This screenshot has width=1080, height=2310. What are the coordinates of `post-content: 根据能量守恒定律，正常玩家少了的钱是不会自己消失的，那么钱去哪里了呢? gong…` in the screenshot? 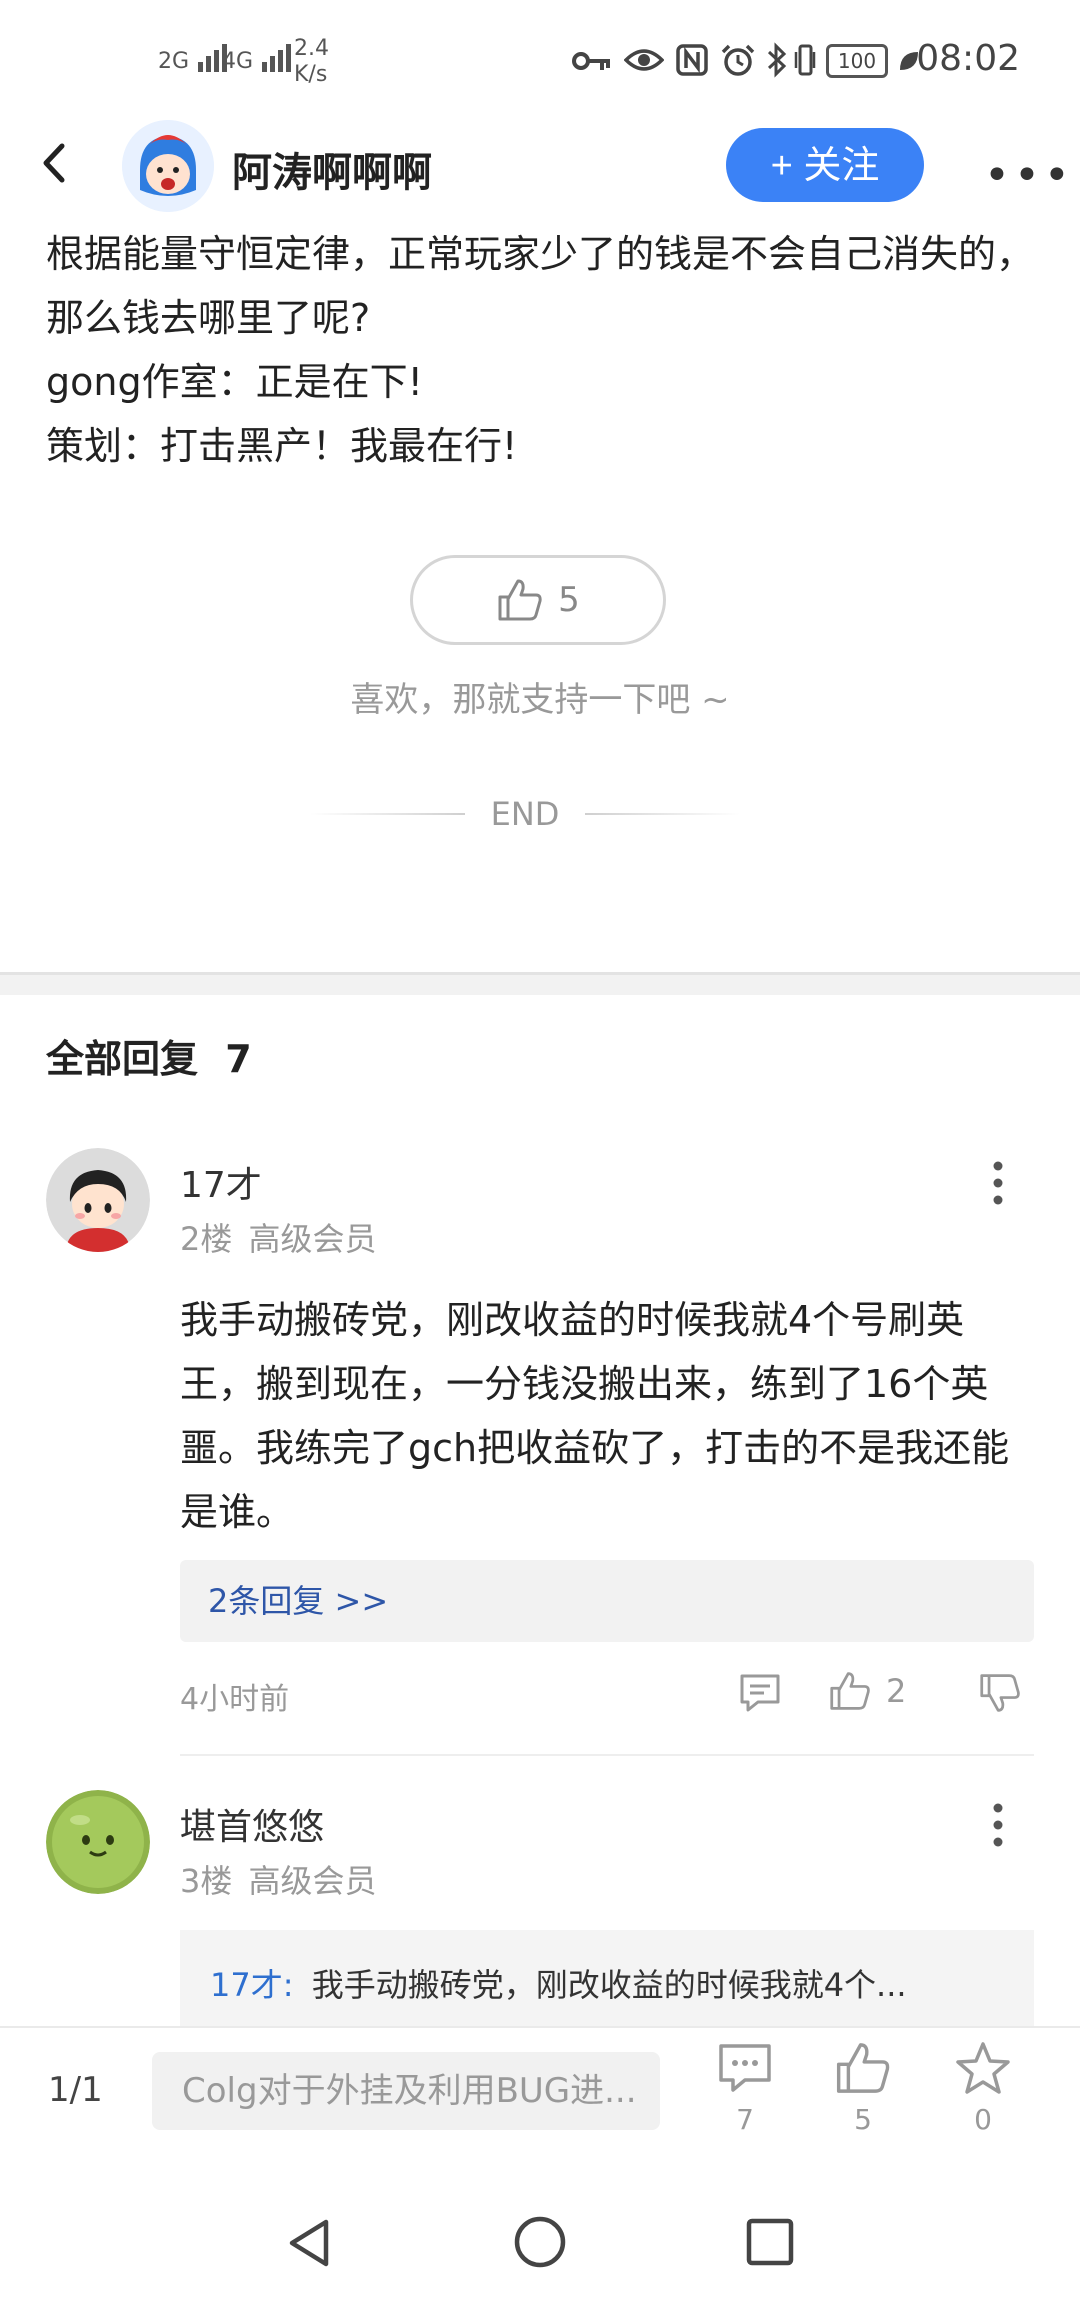 It's located at (541, 350).